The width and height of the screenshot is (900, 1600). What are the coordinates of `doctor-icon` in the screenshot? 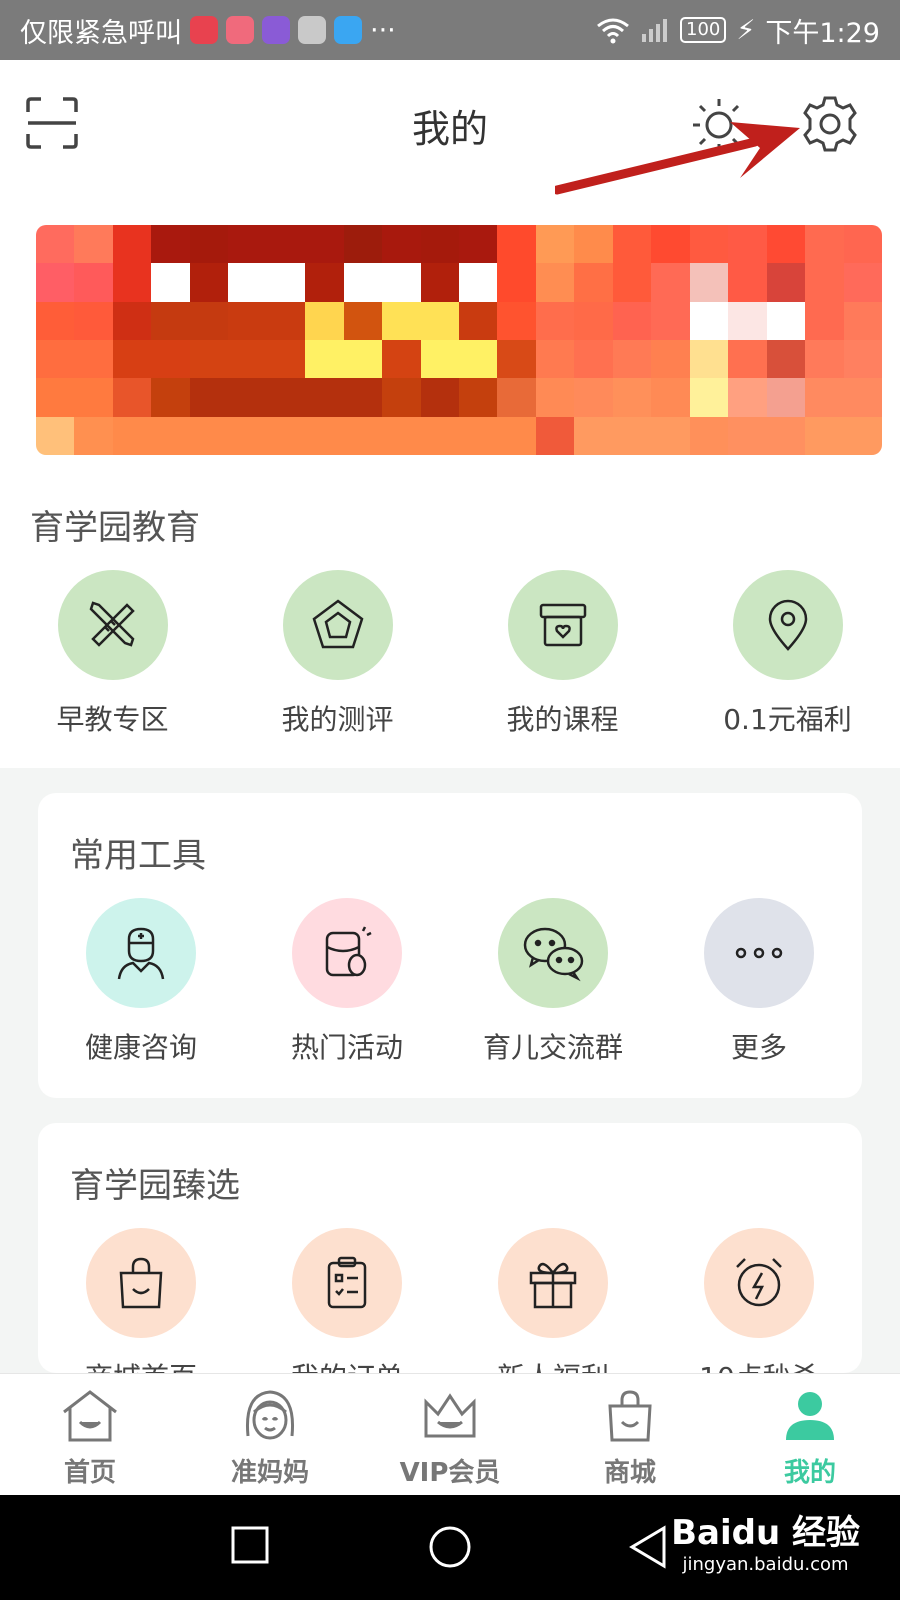 It's located at (141, 953).